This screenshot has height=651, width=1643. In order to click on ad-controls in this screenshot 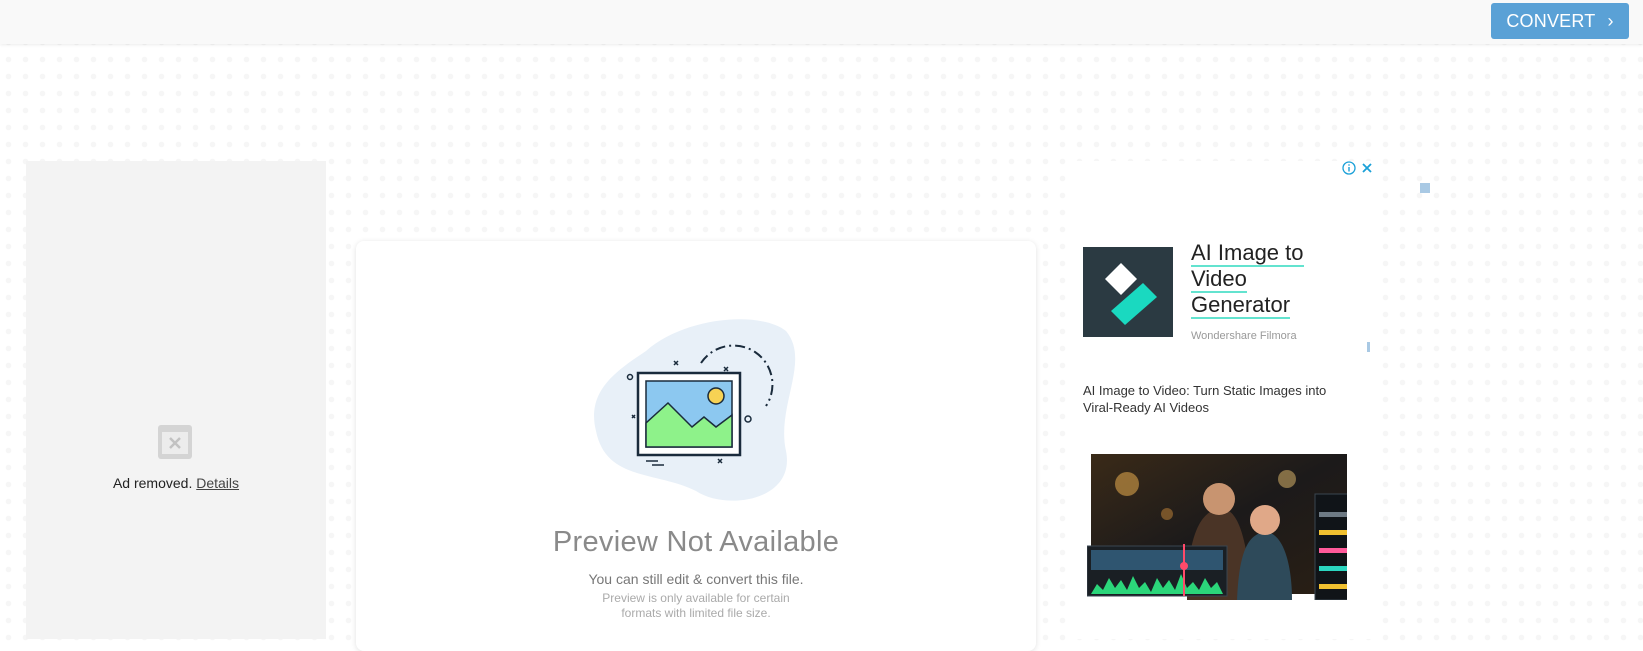, I will do `click(1358, 168)`.